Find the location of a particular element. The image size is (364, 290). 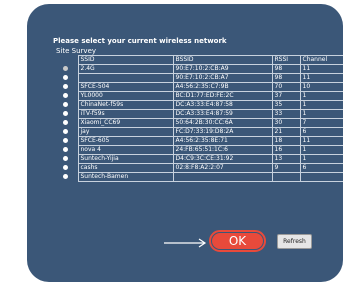

network-rssi: 33 is located at coordinates (286, 114).